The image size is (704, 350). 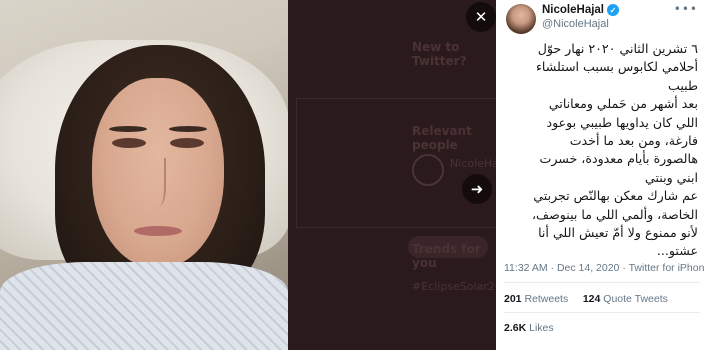 I want to click on tweet-line: ٦ تشرين الثاني ٢٠٢٠ نهار حوّل, so click(x=617, y=48).